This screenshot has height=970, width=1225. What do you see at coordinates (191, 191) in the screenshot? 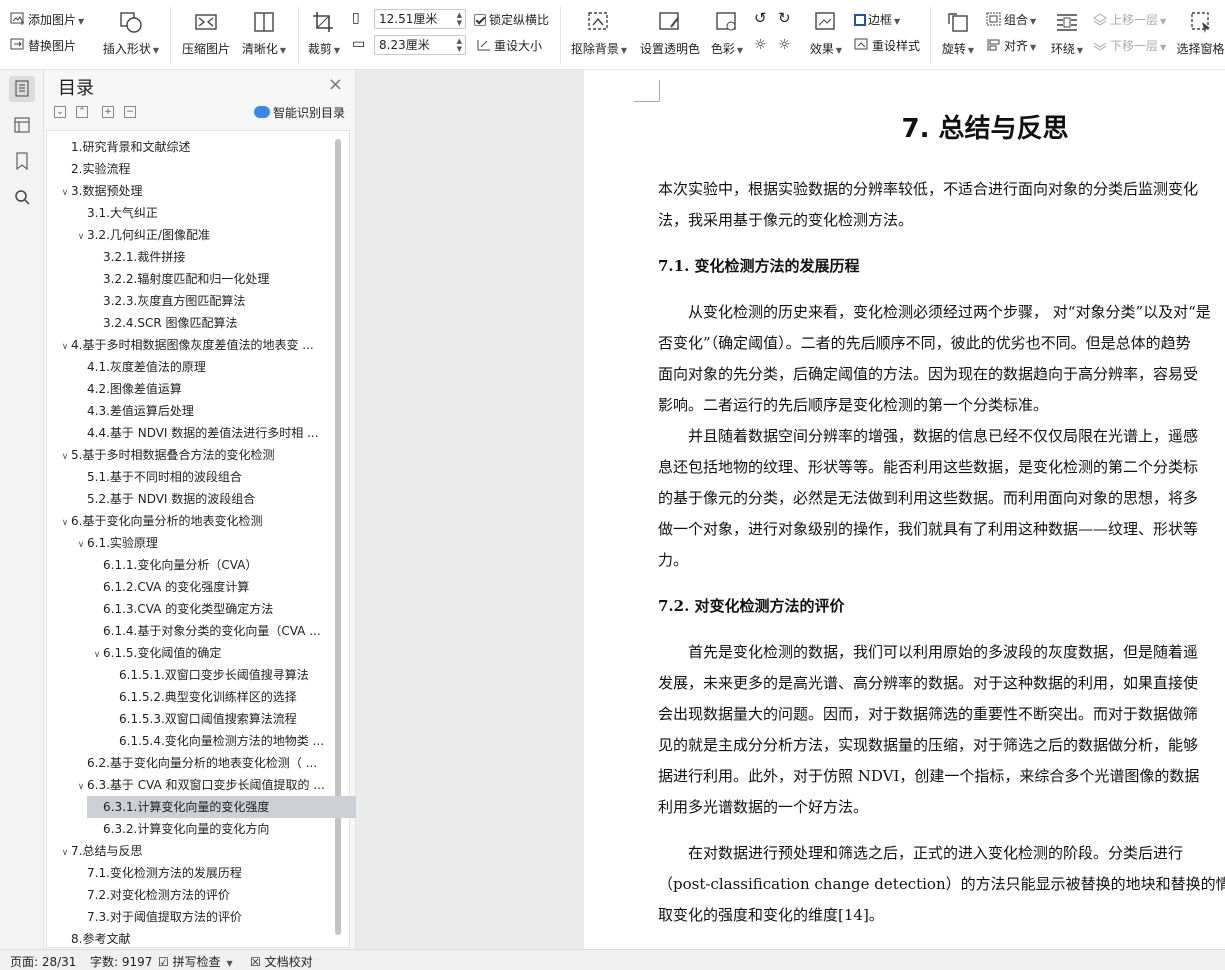
I see `toc-item: ∨ 3.数据预处理` at bounding box center [191, 191].